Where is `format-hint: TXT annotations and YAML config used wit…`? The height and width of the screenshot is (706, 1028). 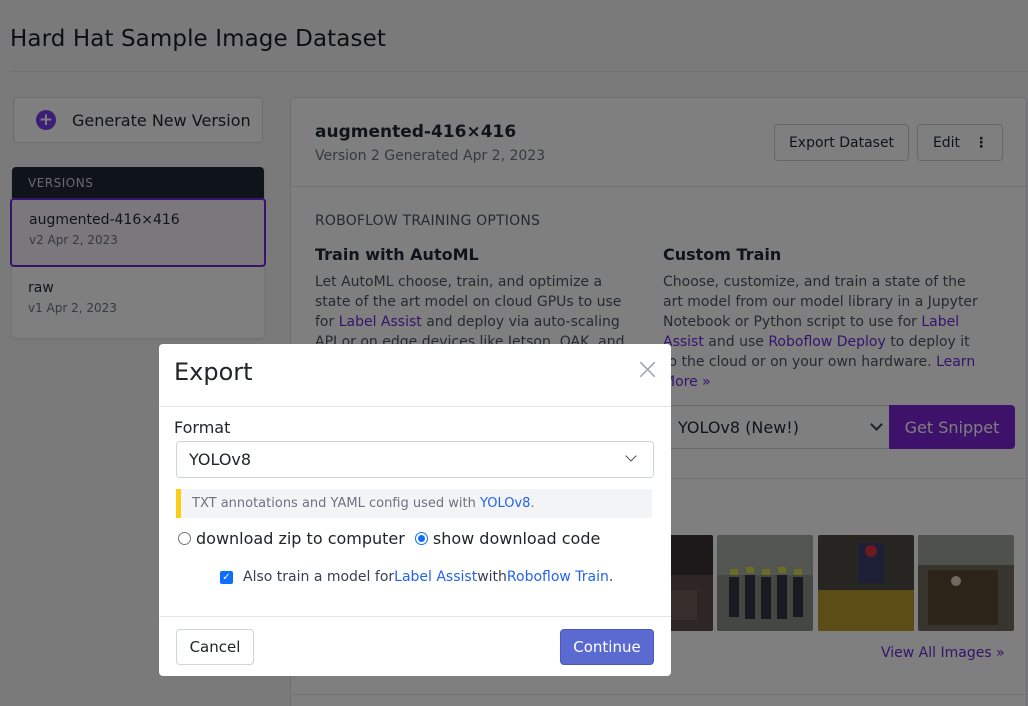 format-hint: TXT annotations and YAML config used wit… is located at coordinates (414, 503).